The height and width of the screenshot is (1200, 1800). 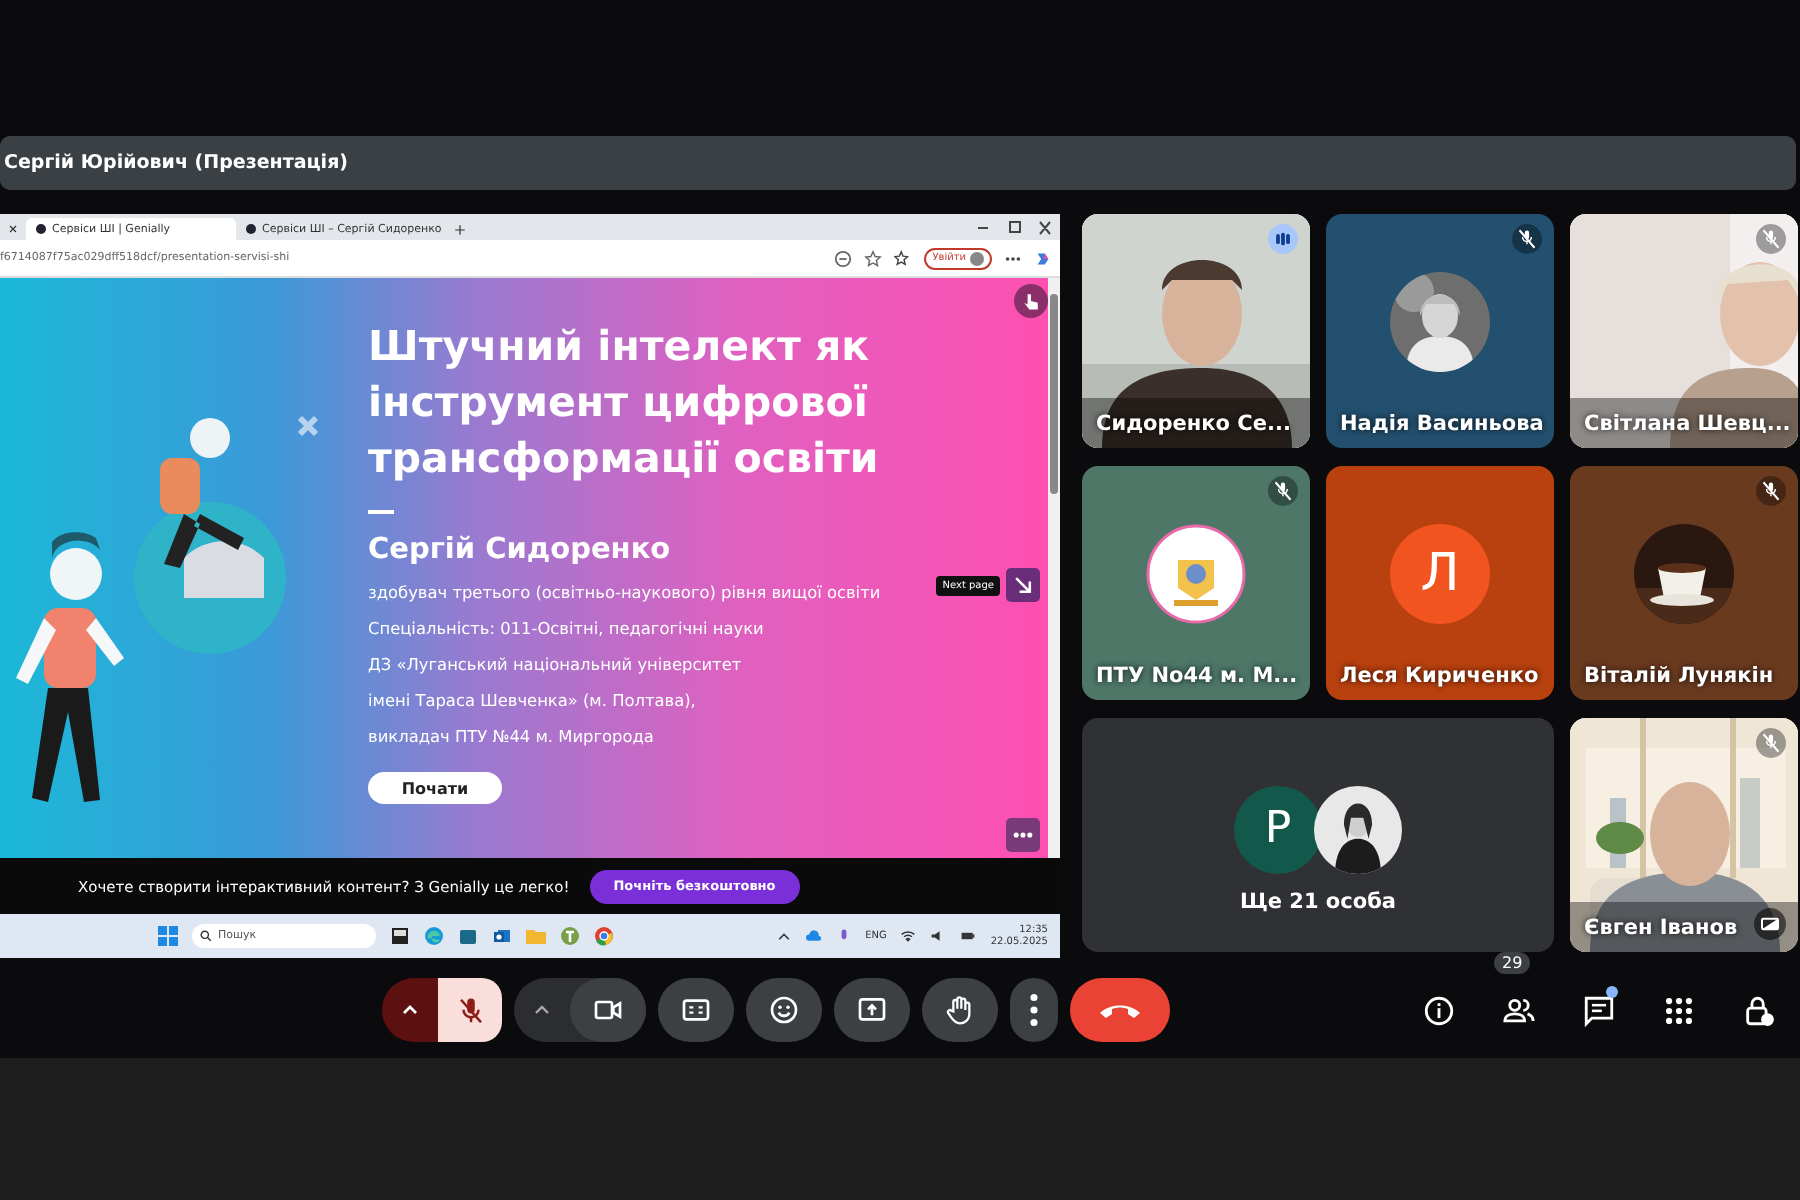 What do you see at coordinates (511, 737) in the screenshot?
I see `slide-text-line: викладач ПТУ №44 м. Миргорода` at bounding box center [511, 737].